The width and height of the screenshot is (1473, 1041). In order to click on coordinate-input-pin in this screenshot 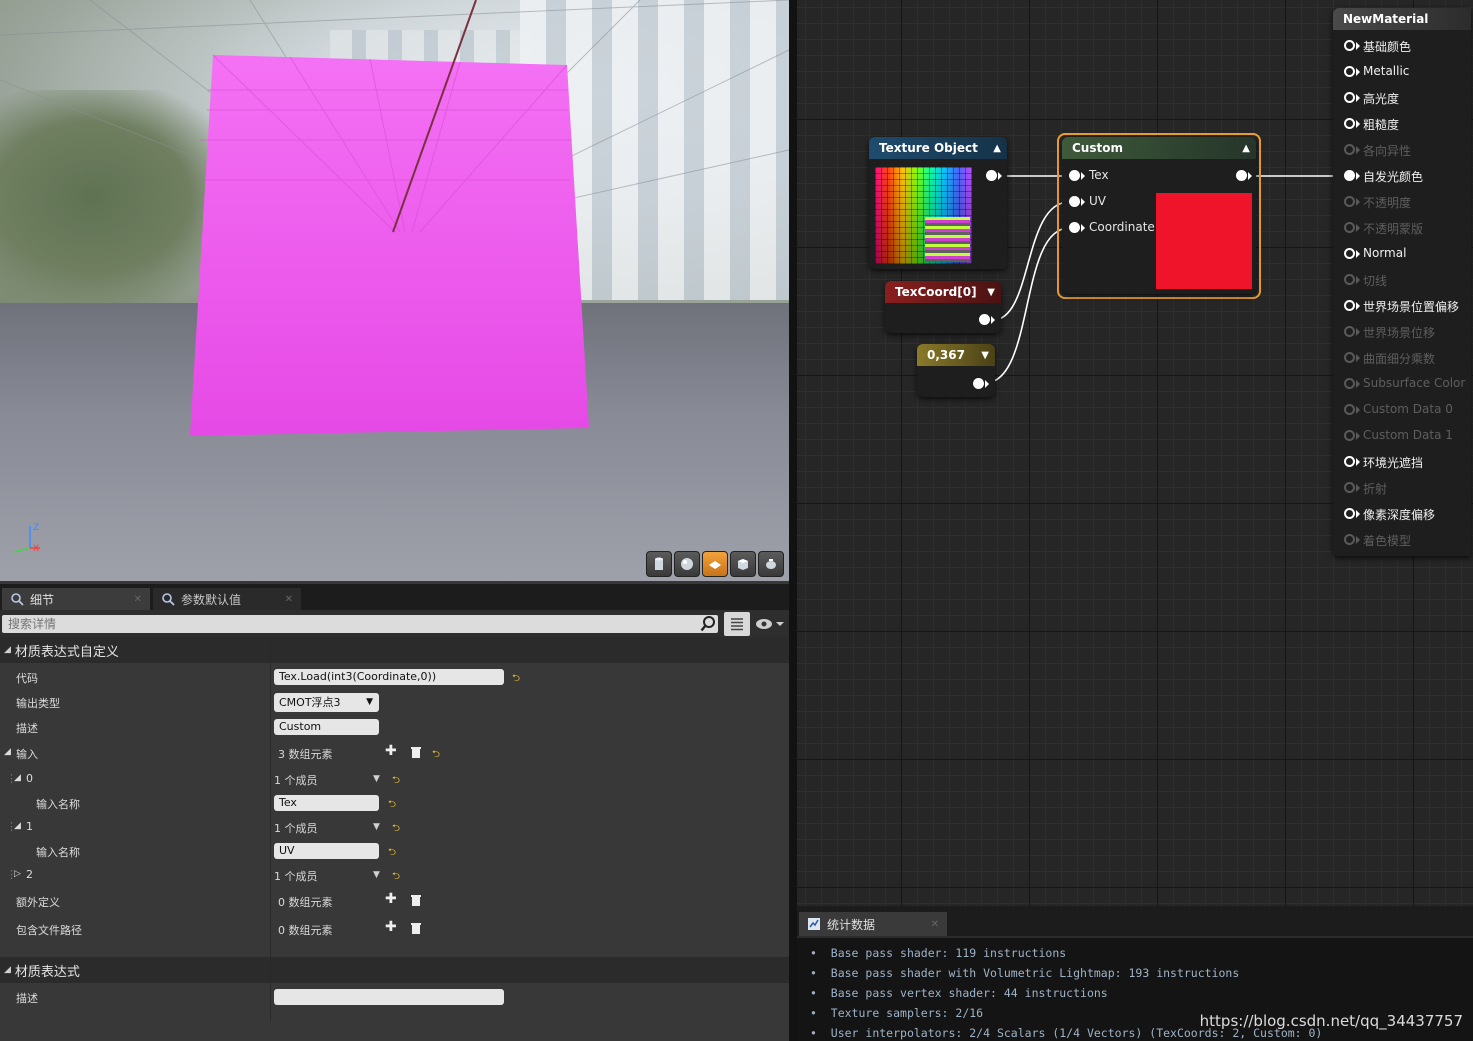, I will do `click(1074, 227)`.